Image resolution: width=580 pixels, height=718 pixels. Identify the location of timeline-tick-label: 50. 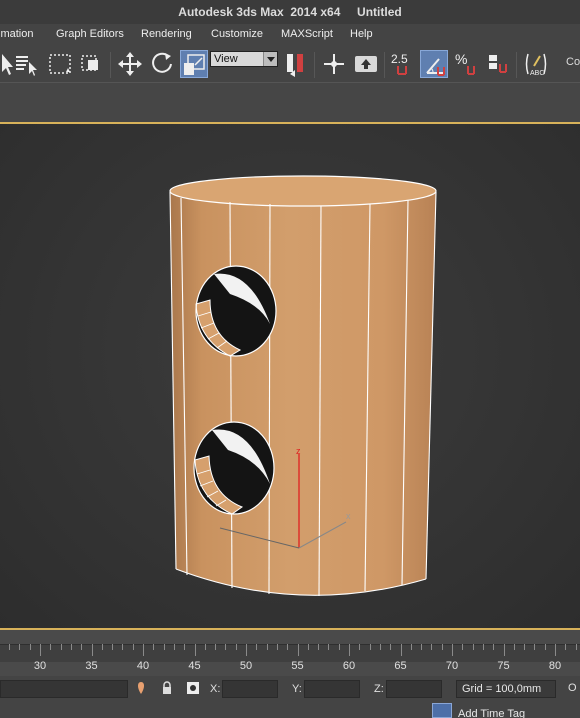
(246, 666).